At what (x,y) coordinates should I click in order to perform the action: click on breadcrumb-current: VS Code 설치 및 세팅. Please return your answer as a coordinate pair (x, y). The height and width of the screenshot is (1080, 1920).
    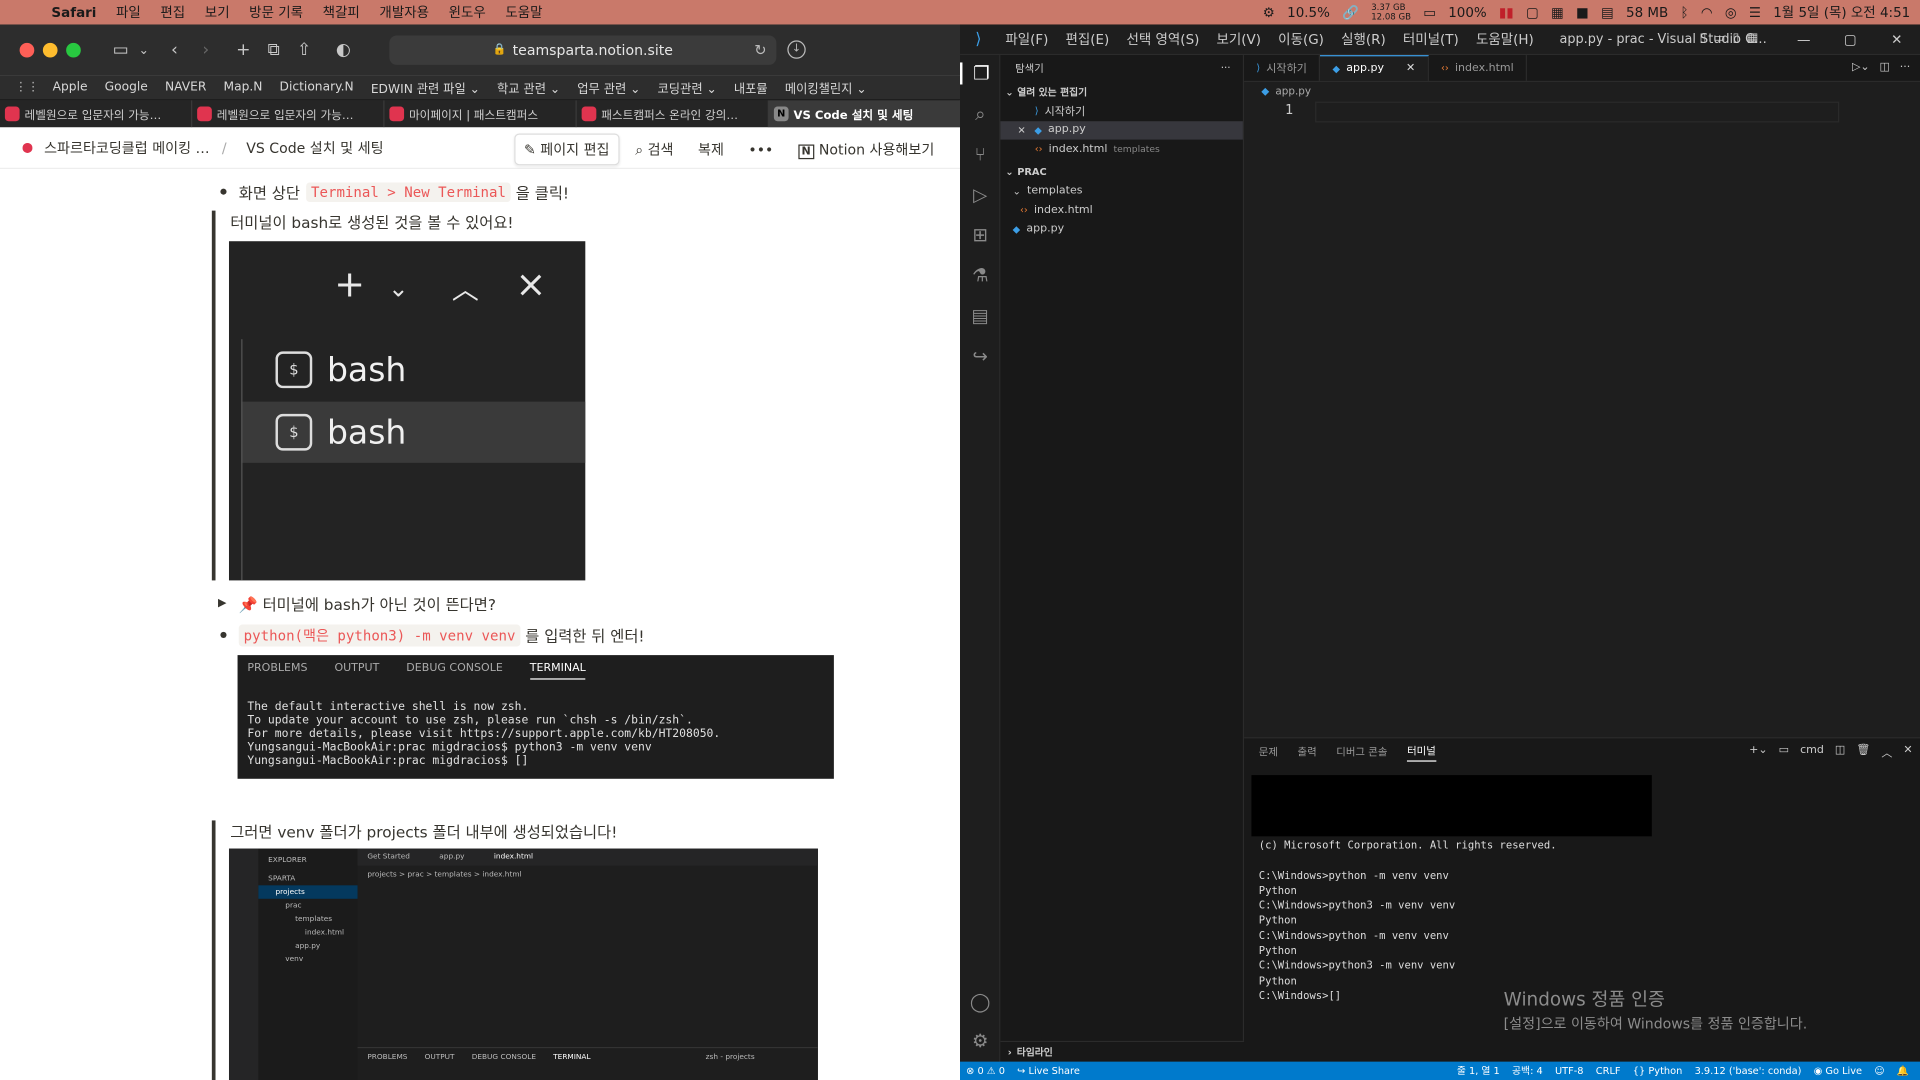
    Looking at the image, I should click on (314, 148).